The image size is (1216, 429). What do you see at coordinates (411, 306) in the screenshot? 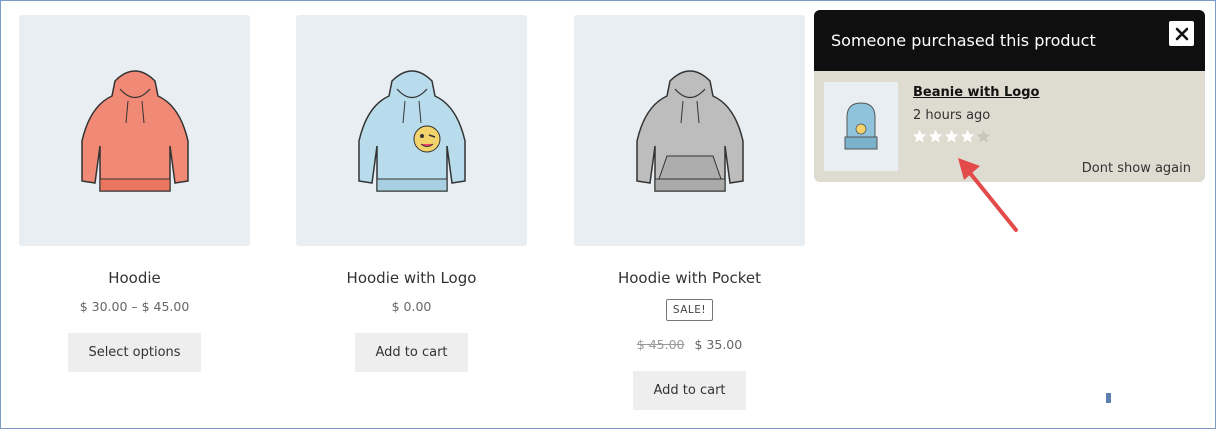
I see `product-price: $ 0.00` at bounding box center [411, 306].